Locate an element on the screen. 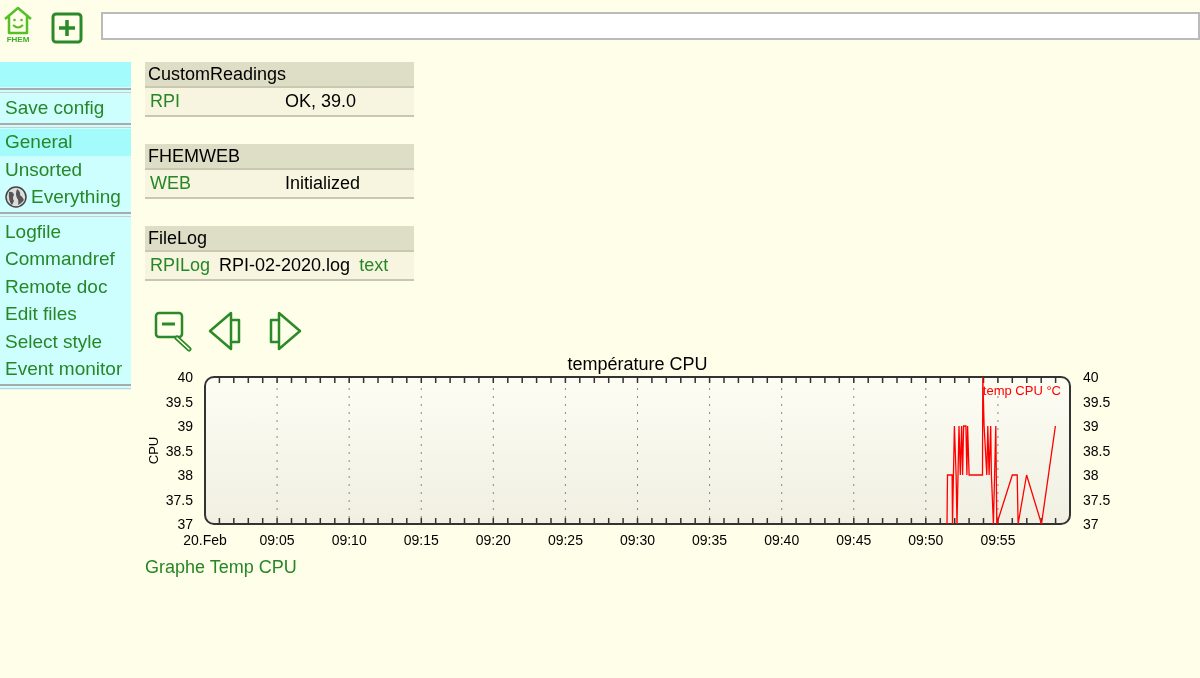 This screenshot has width=1200, height=678. tick-label: 09:40 is located at coordinates (782, 540).